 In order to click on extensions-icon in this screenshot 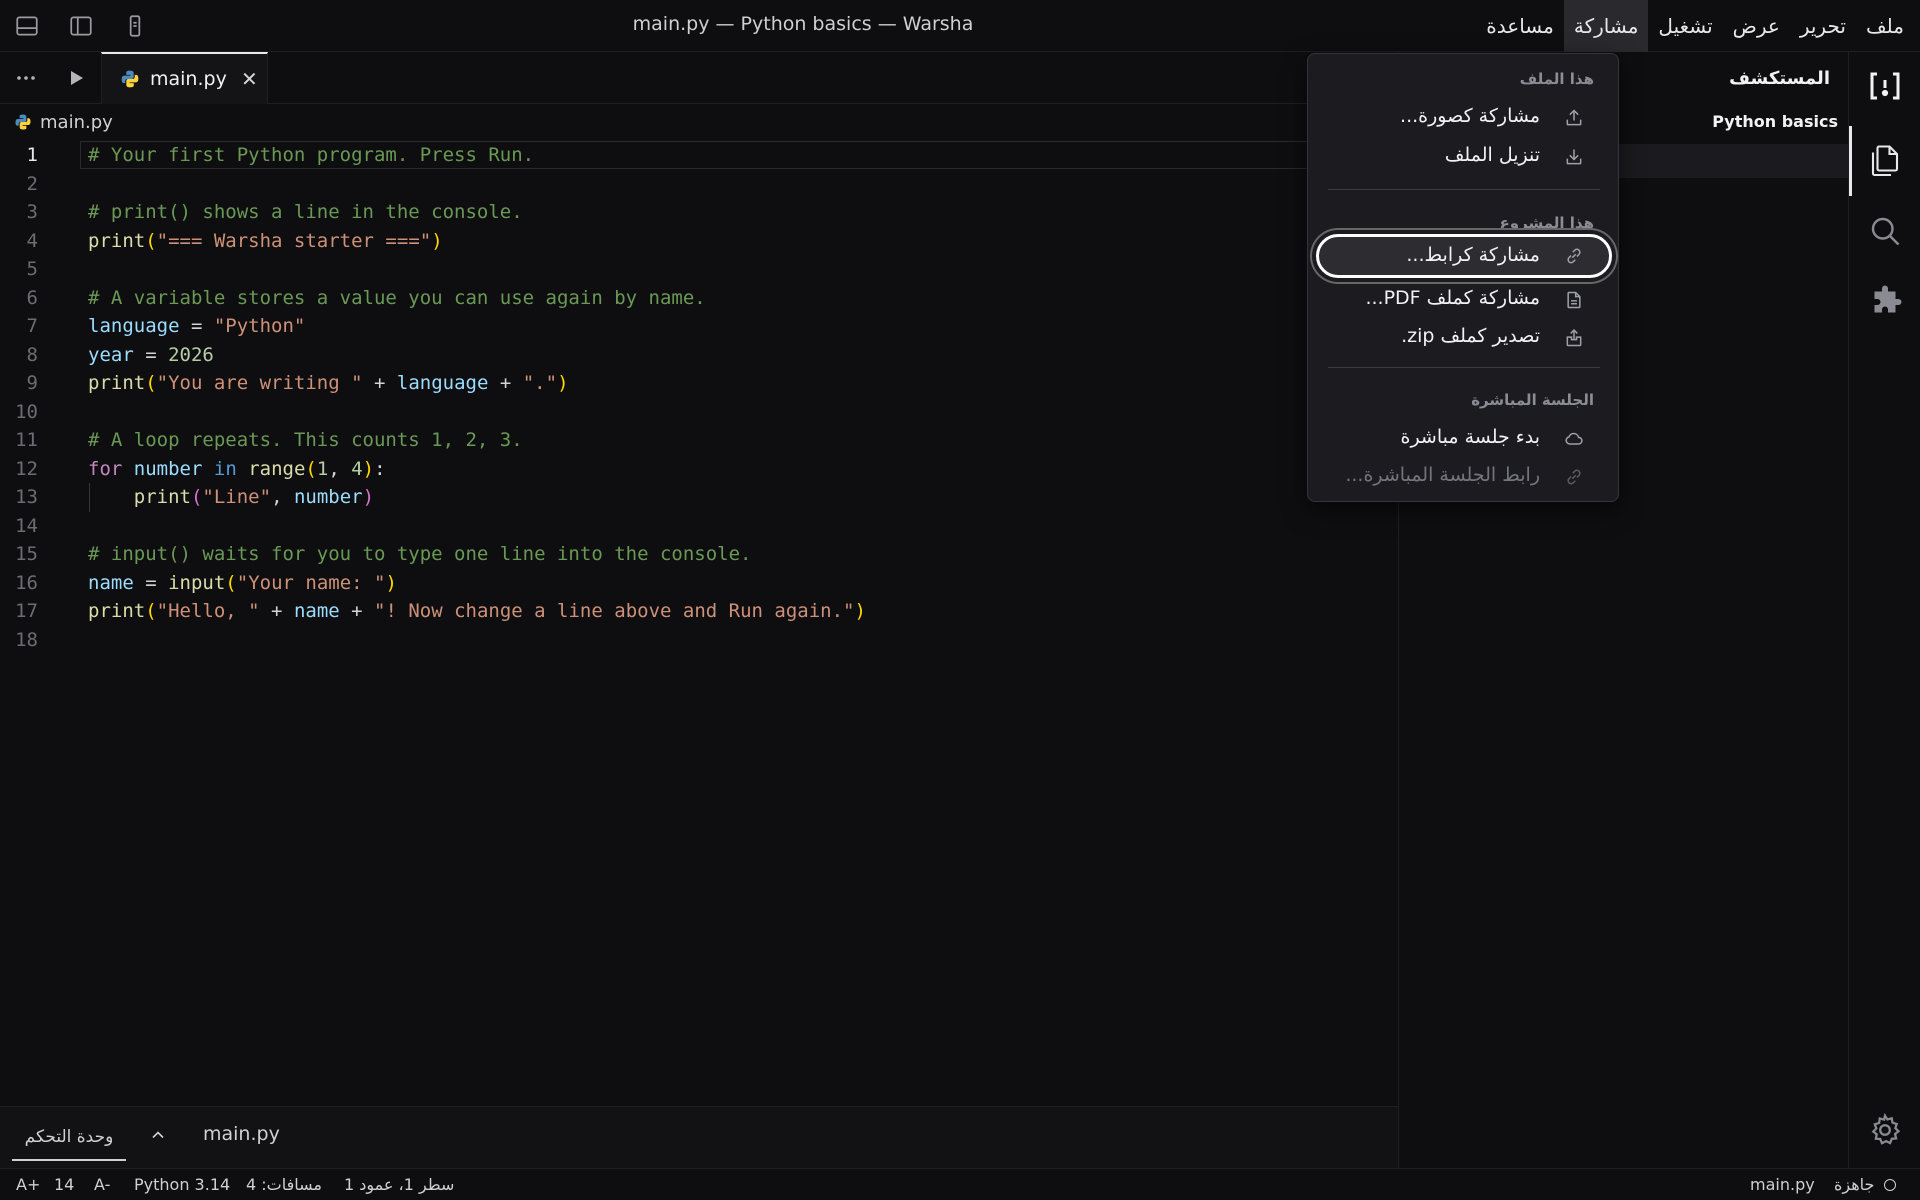, I will do `click(1885, 302)`.